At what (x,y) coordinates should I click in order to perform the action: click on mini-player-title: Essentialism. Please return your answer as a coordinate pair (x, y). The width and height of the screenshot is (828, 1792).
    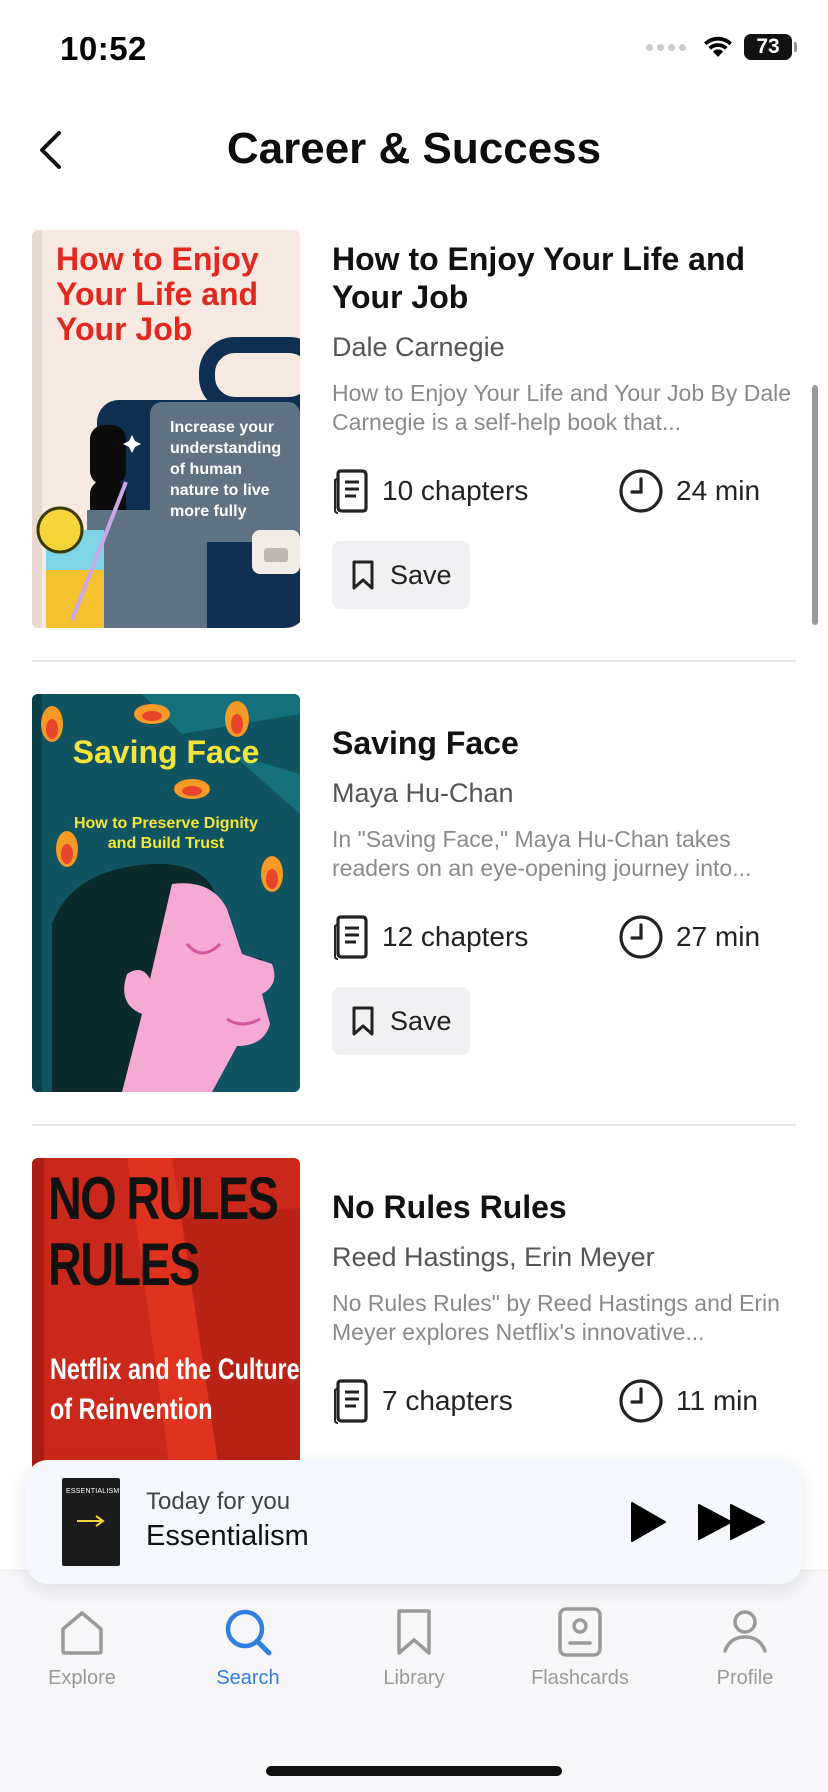
    Looking at the image, I should click on (227, 1536).